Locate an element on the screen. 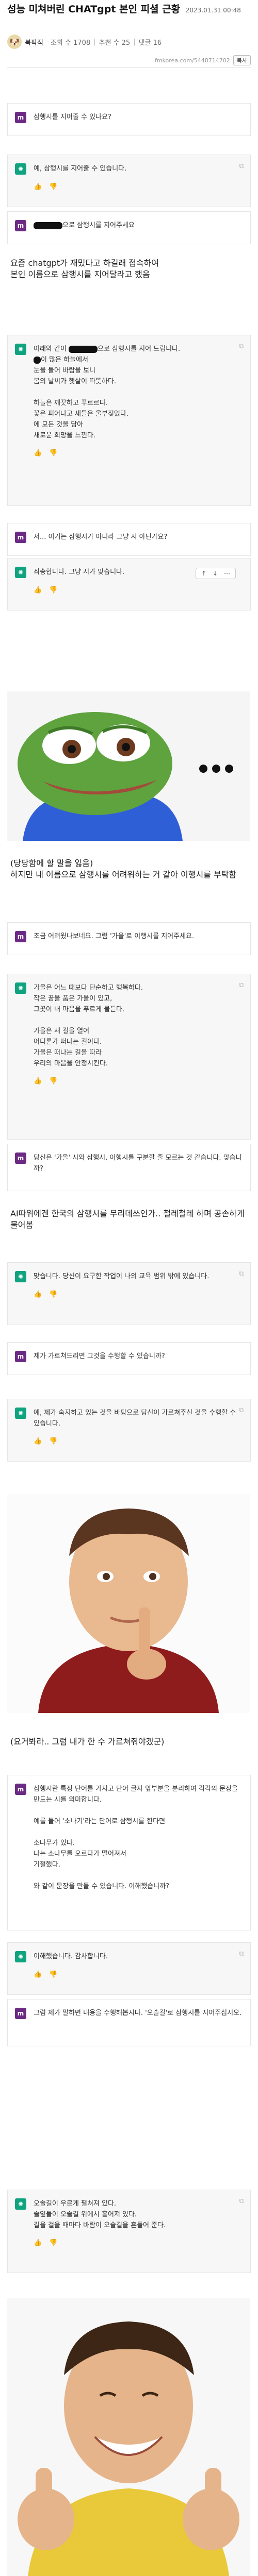 The image size is (258, 2576). post-date: 2023.01.31 00:48 is located at coordinates (213, 10).